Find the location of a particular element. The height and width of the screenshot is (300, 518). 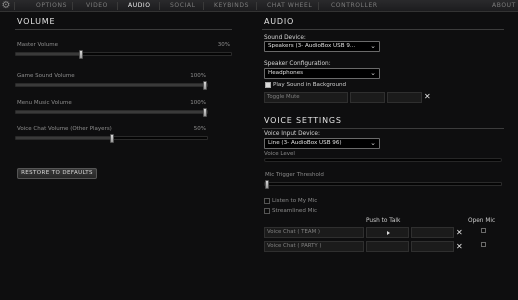

streamlined-mic-label: Streamlined Mic is located at coordinates (295, 211).